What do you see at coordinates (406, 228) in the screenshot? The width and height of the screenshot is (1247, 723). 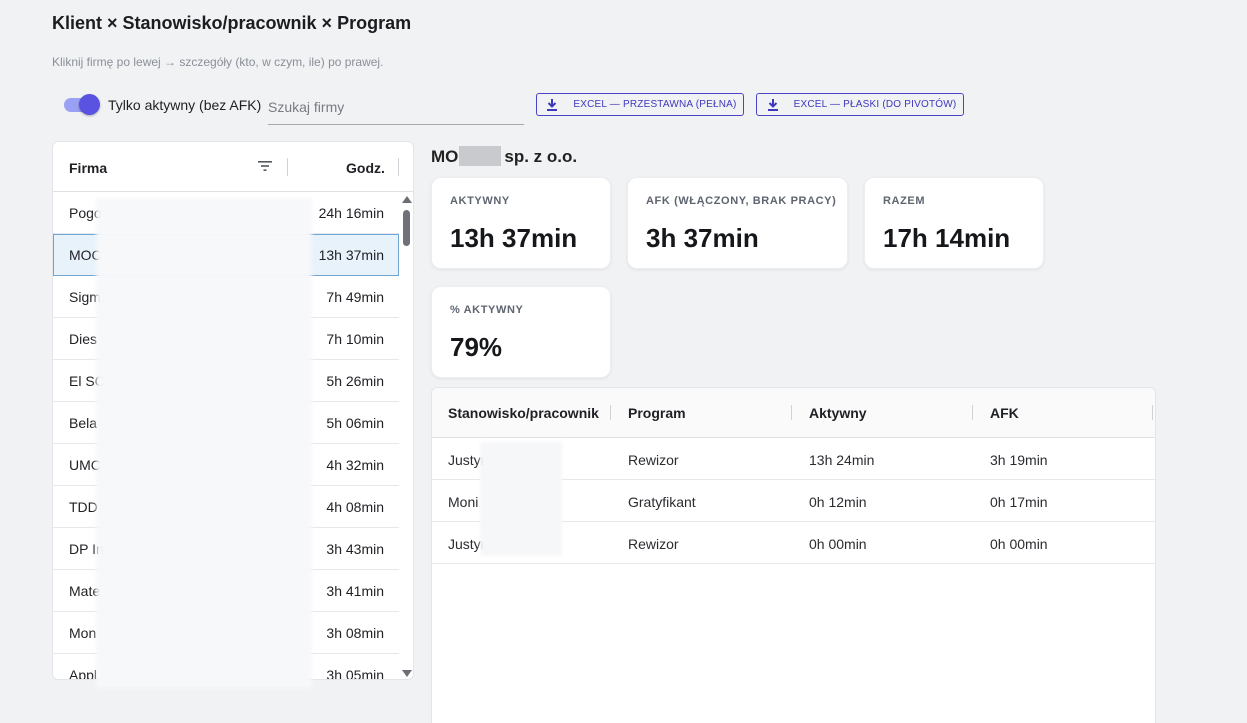 I see `scrollbar-thumb` at bounding box center [406, 228].